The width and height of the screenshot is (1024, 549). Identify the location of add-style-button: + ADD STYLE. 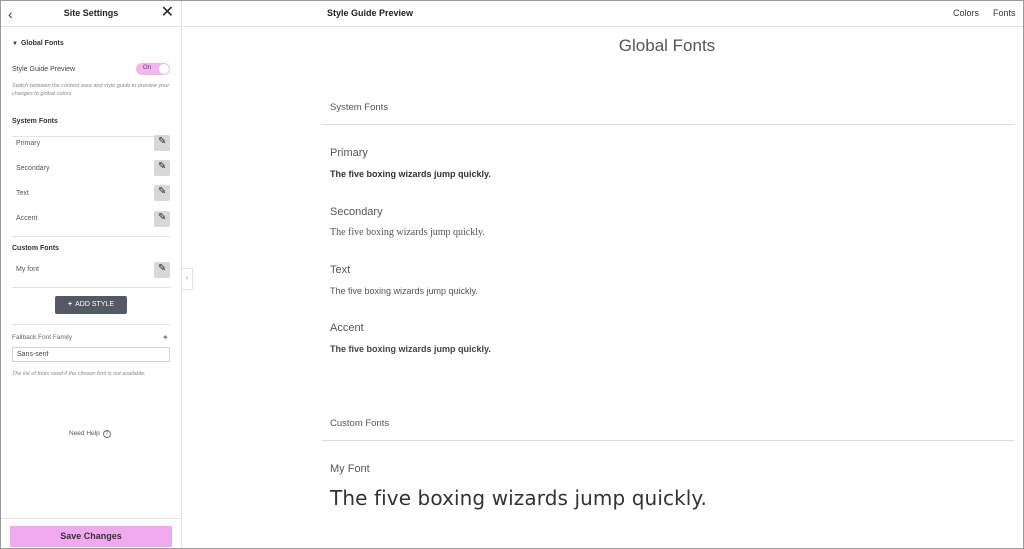
(91, 305).